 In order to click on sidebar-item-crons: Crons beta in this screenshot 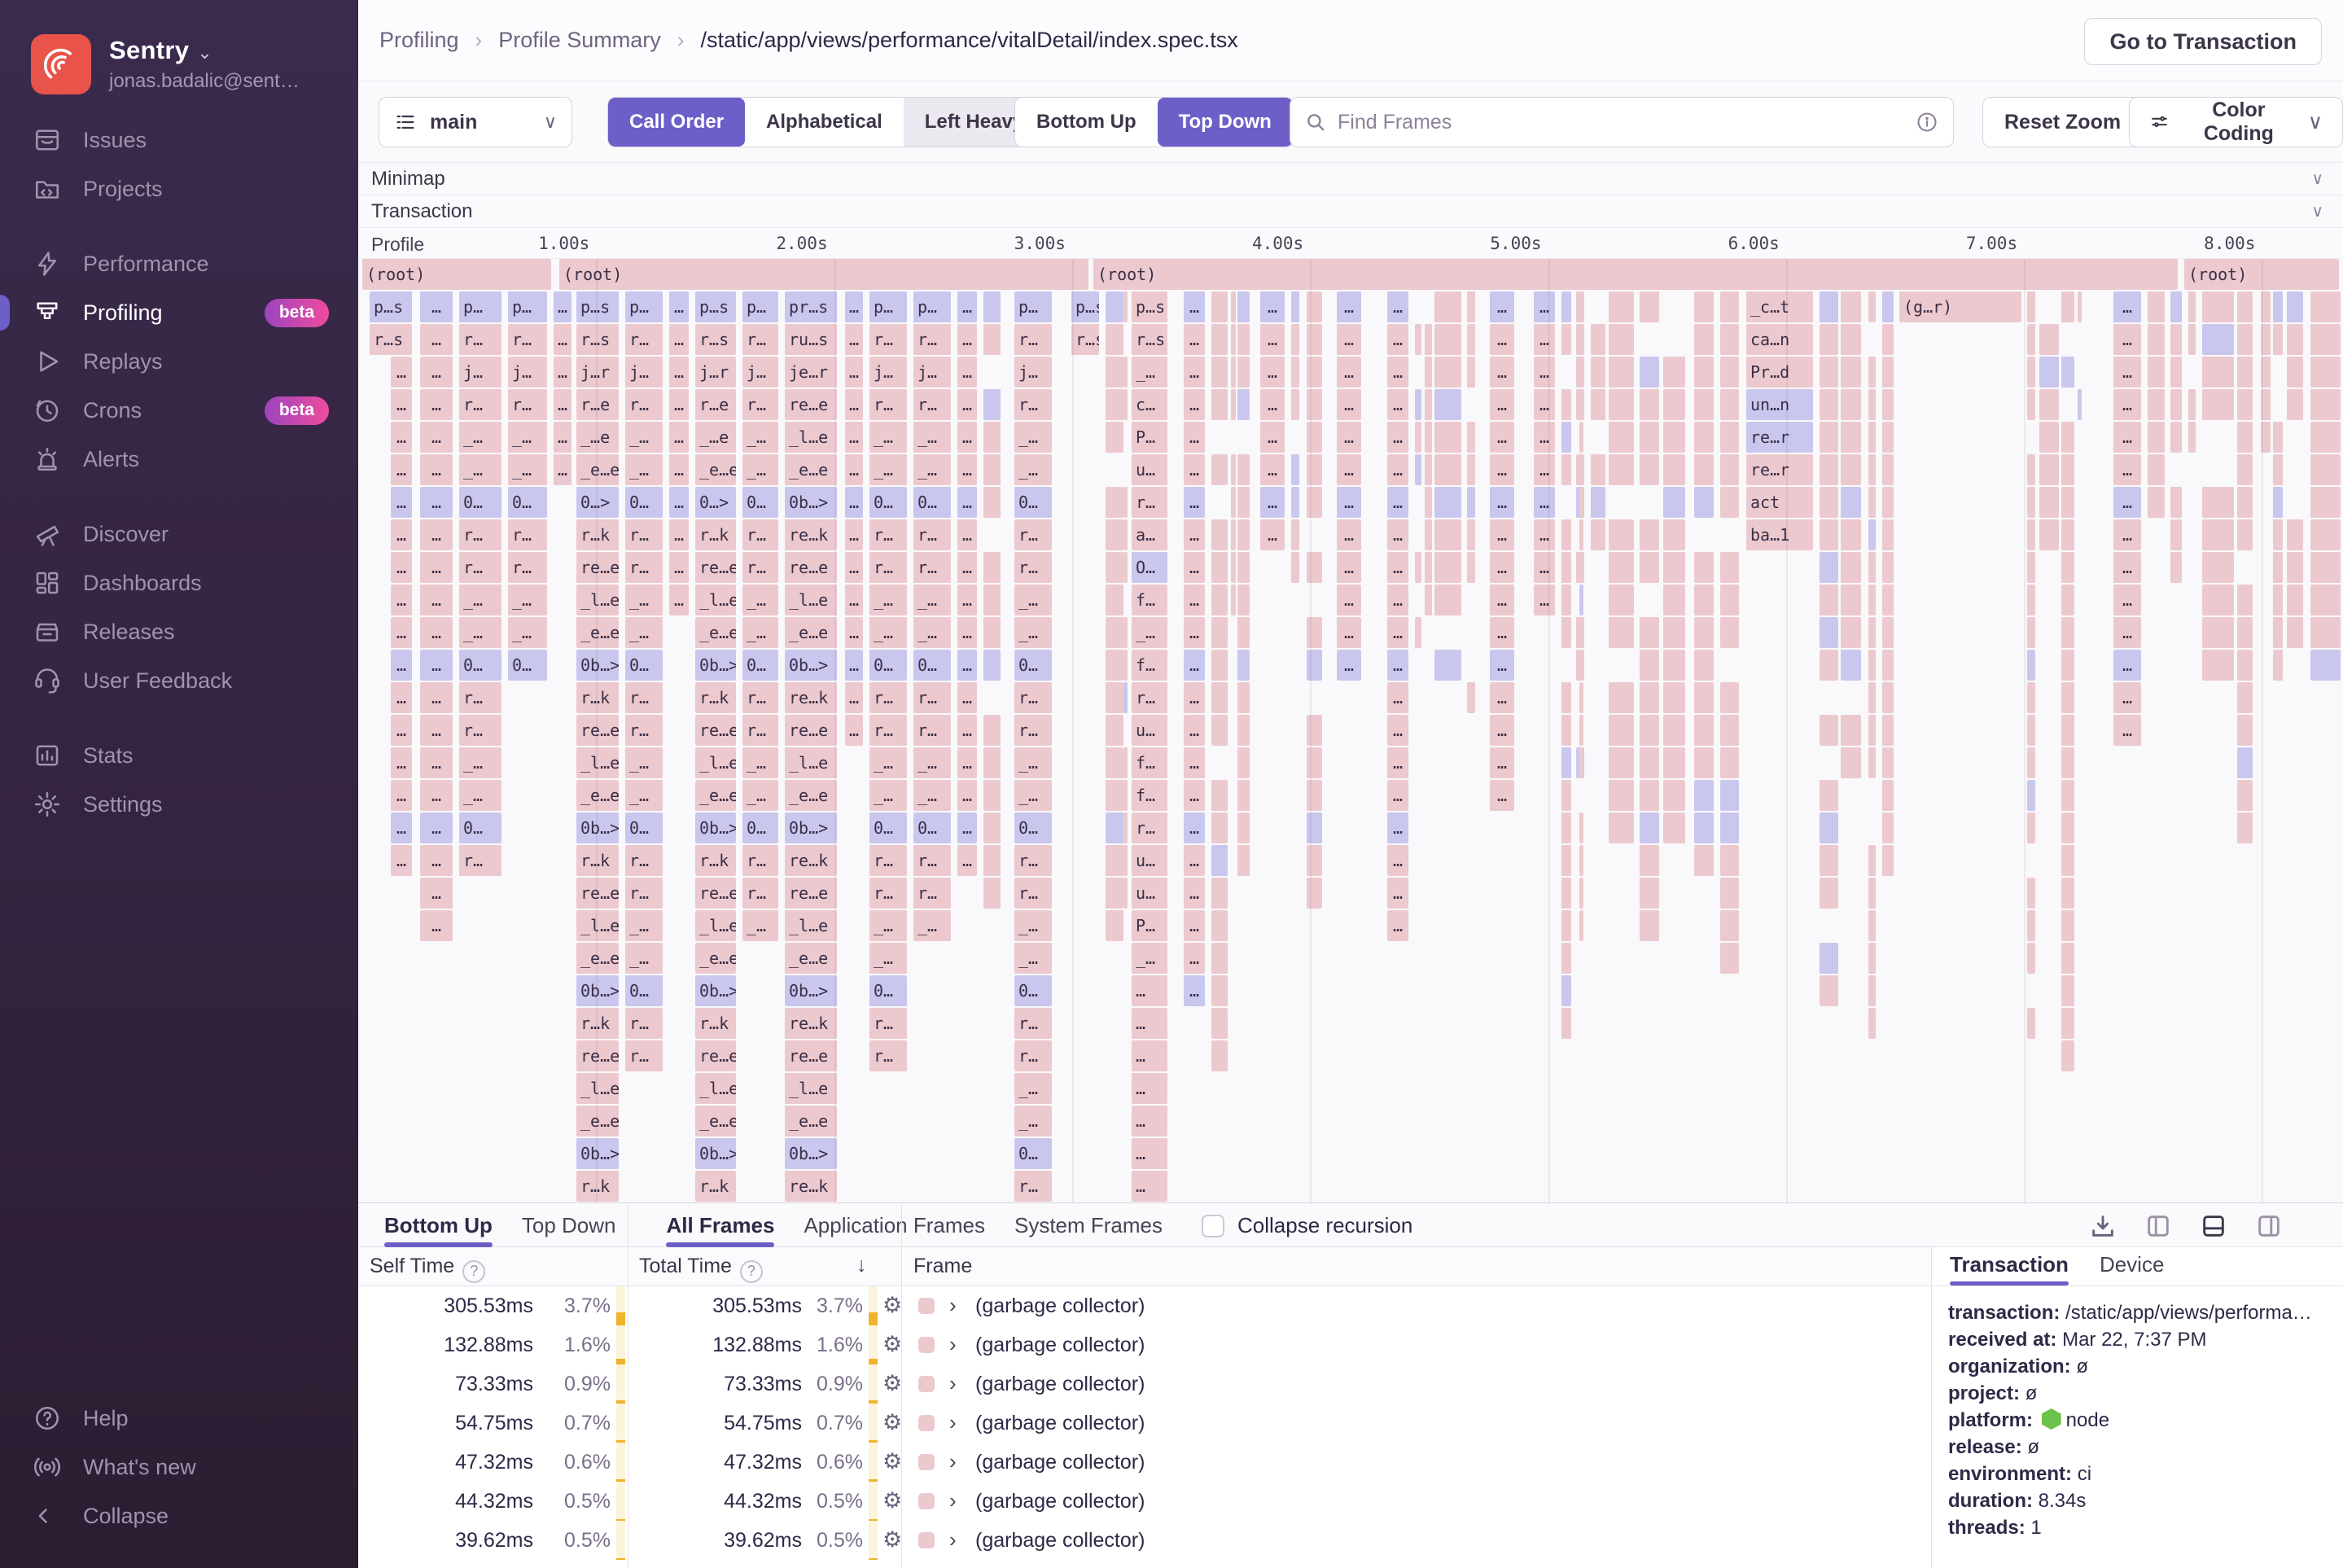, I will do `click(179, 410)`.